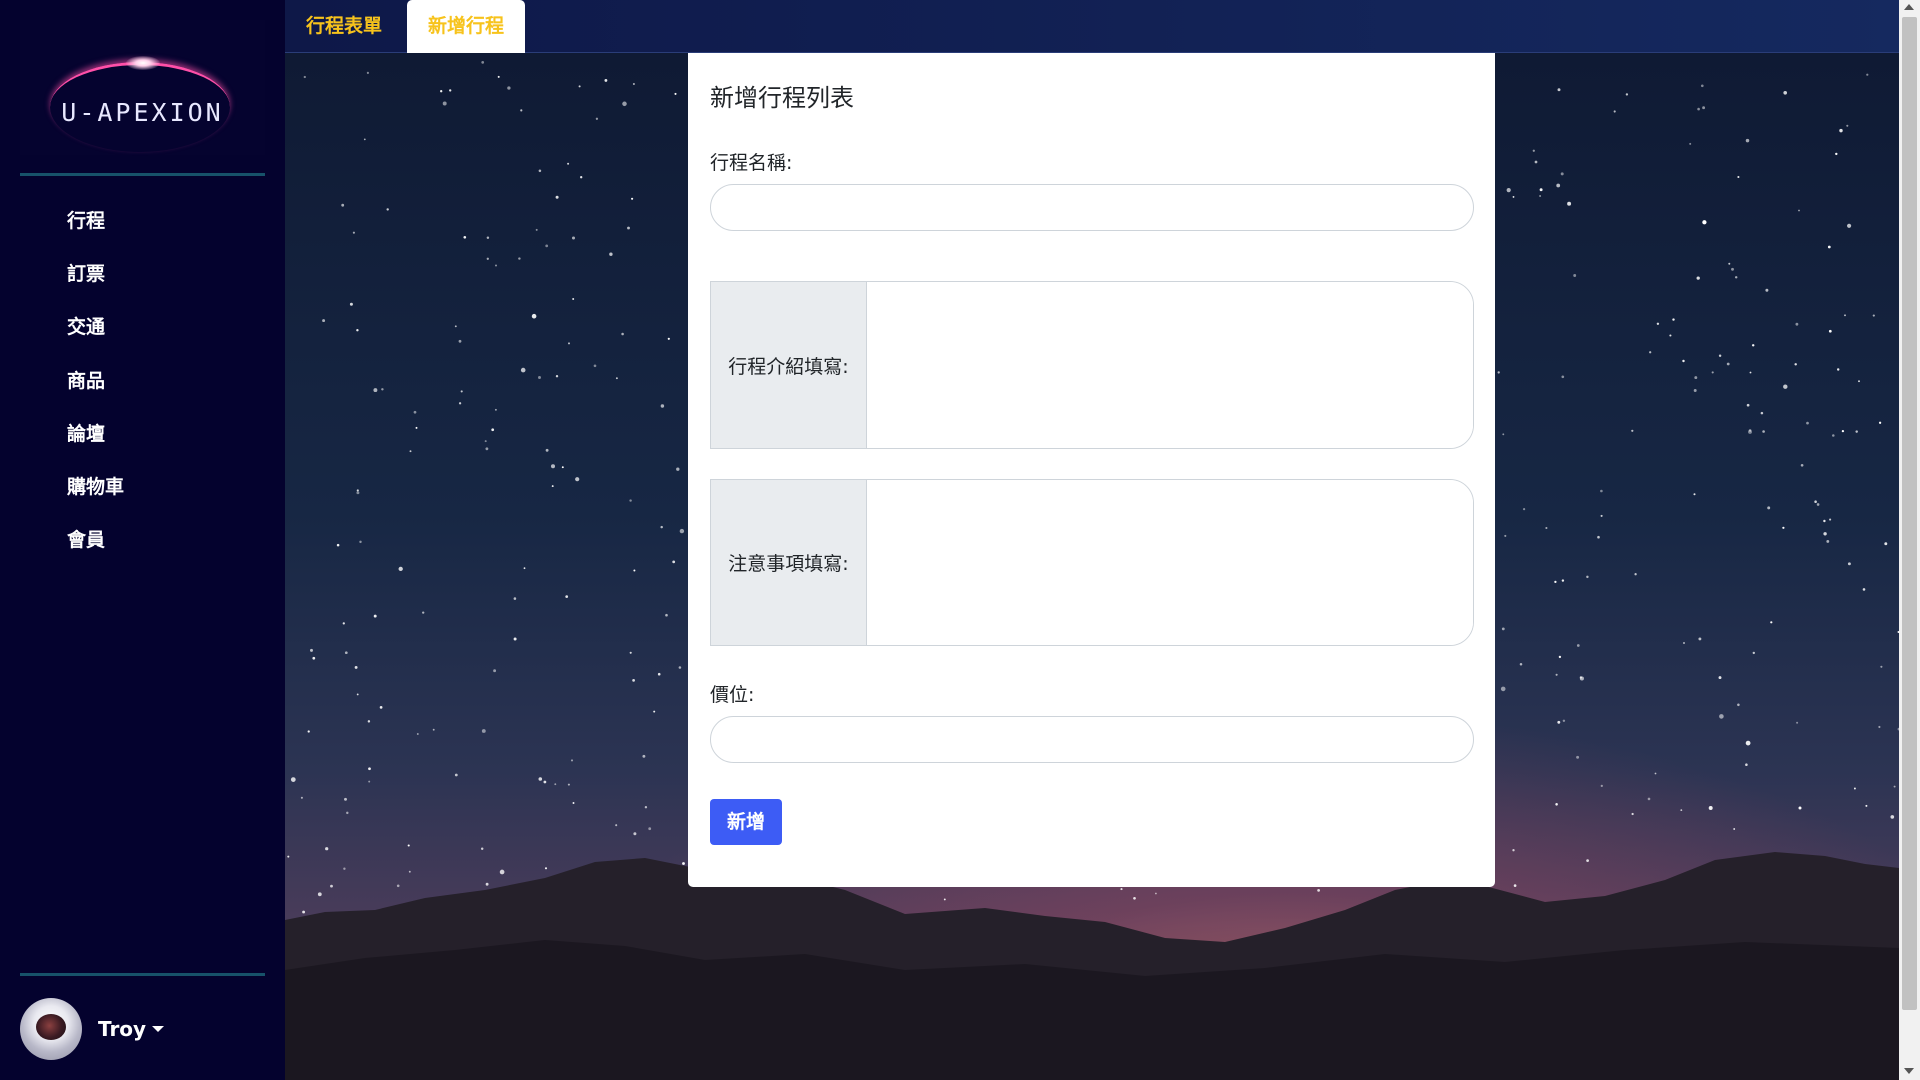 The height and width of the screenshot is (1080, 1920). I want to click on caret-down-icon, so click(158, 1029).